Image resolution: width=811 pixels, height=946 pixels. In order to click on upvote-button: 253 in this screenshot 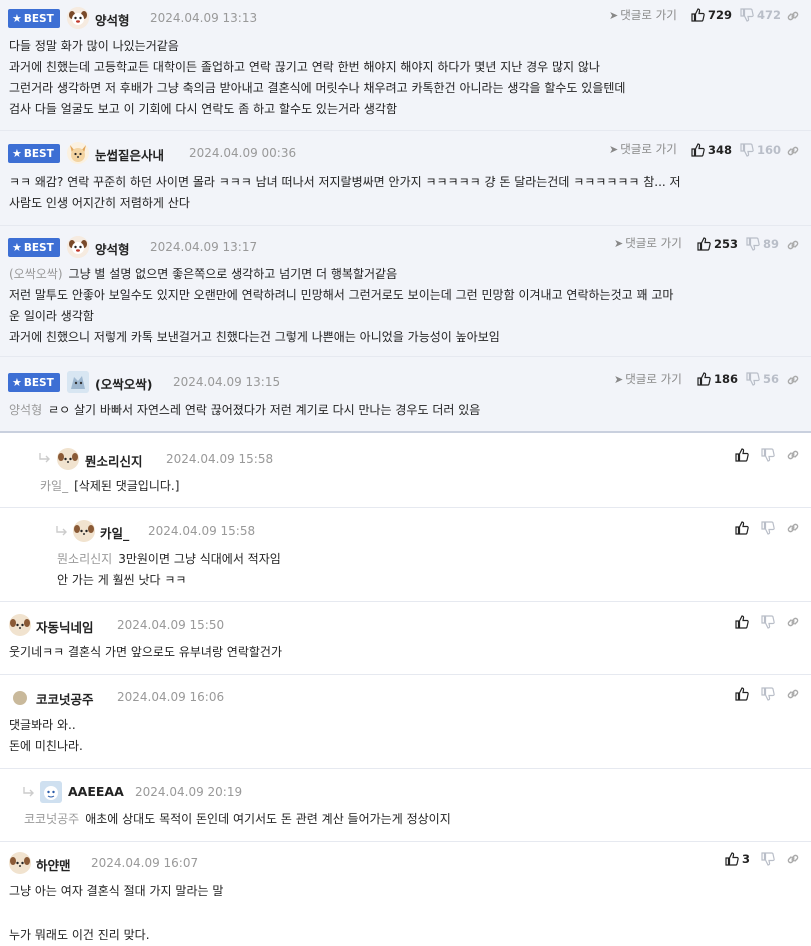, I will do `click(717, 244)`.